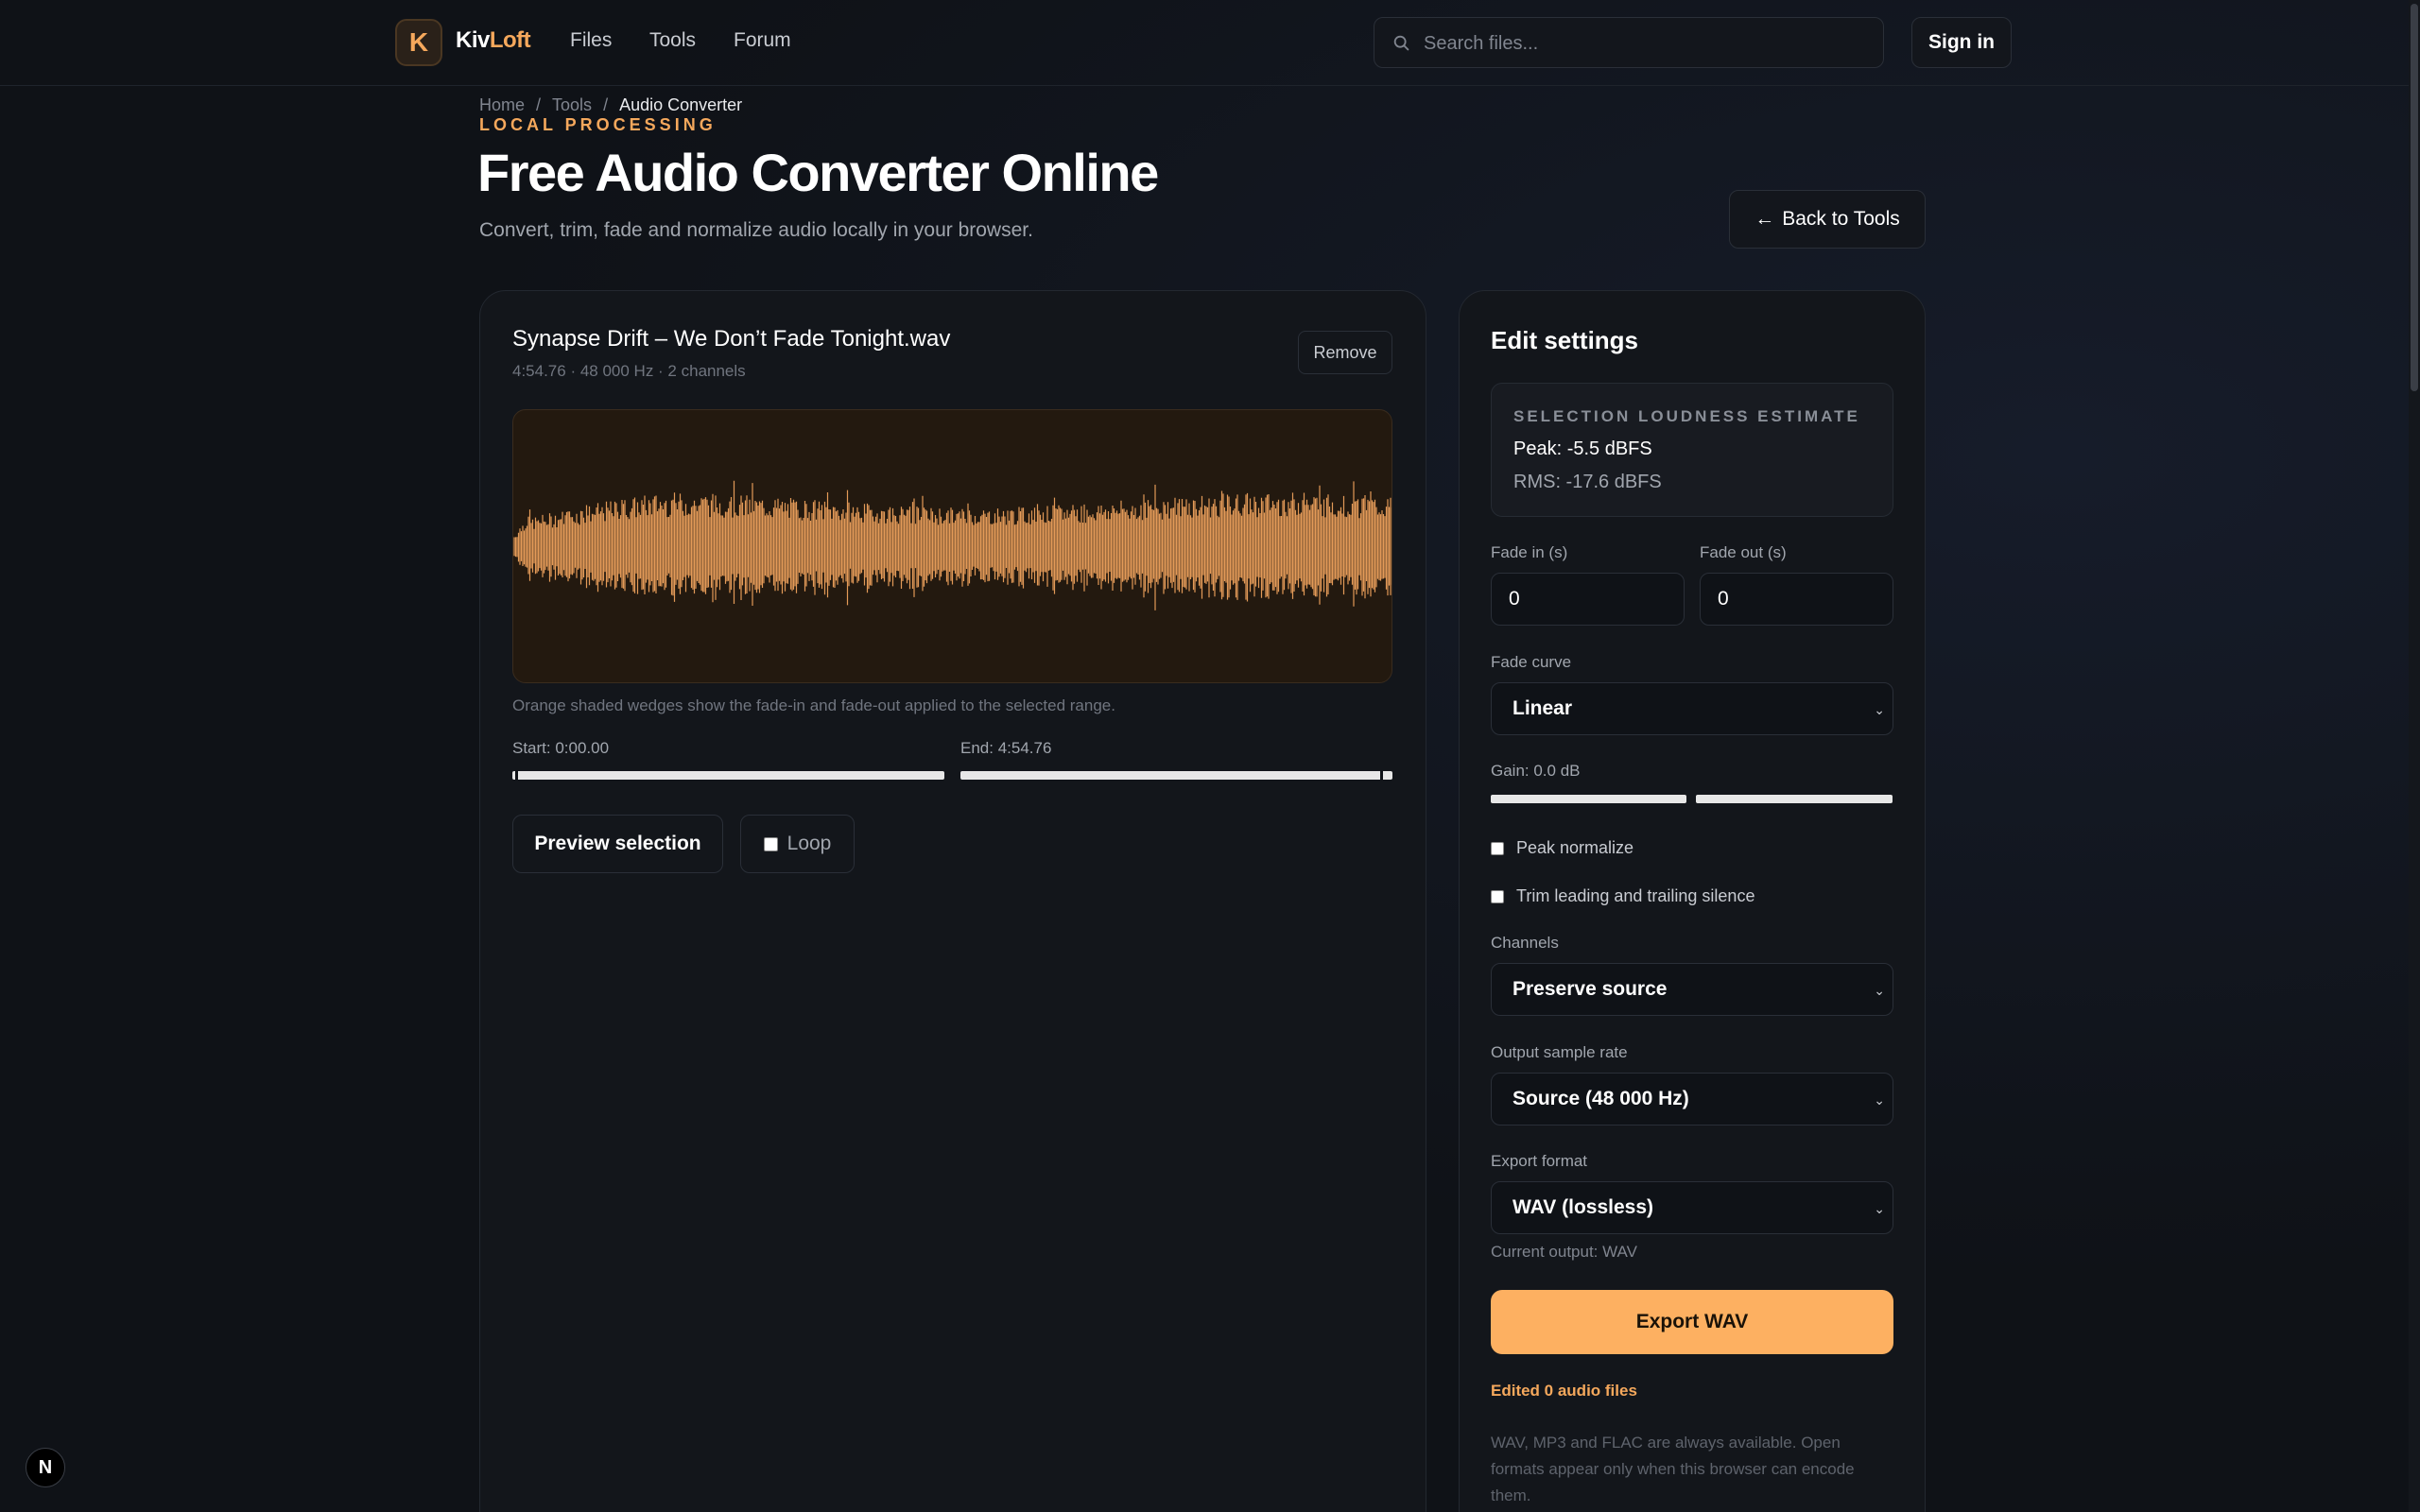 The image size is (2420, 1512). Describe the element at coordinates (1582, 1207) in the screenshot. I see `export-format-value: WAV (lossless)` at that location.